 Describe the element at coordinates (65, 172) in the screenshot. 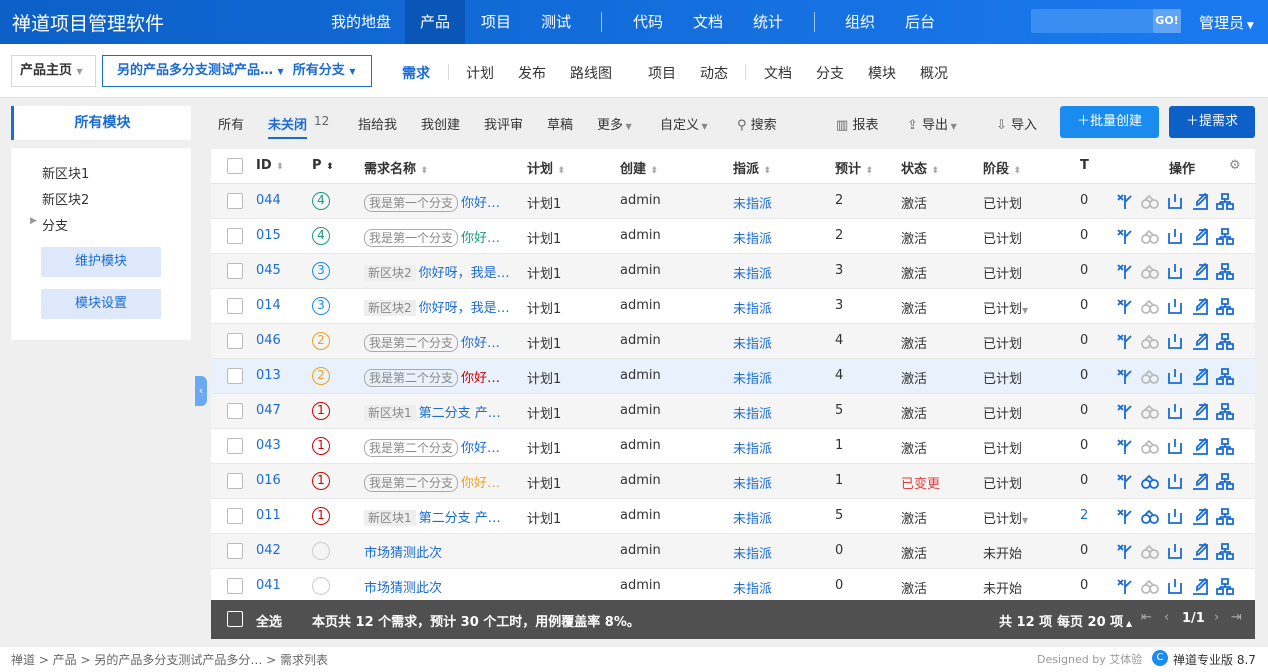

I see `tree-item-module1: 新区块1` at that location.